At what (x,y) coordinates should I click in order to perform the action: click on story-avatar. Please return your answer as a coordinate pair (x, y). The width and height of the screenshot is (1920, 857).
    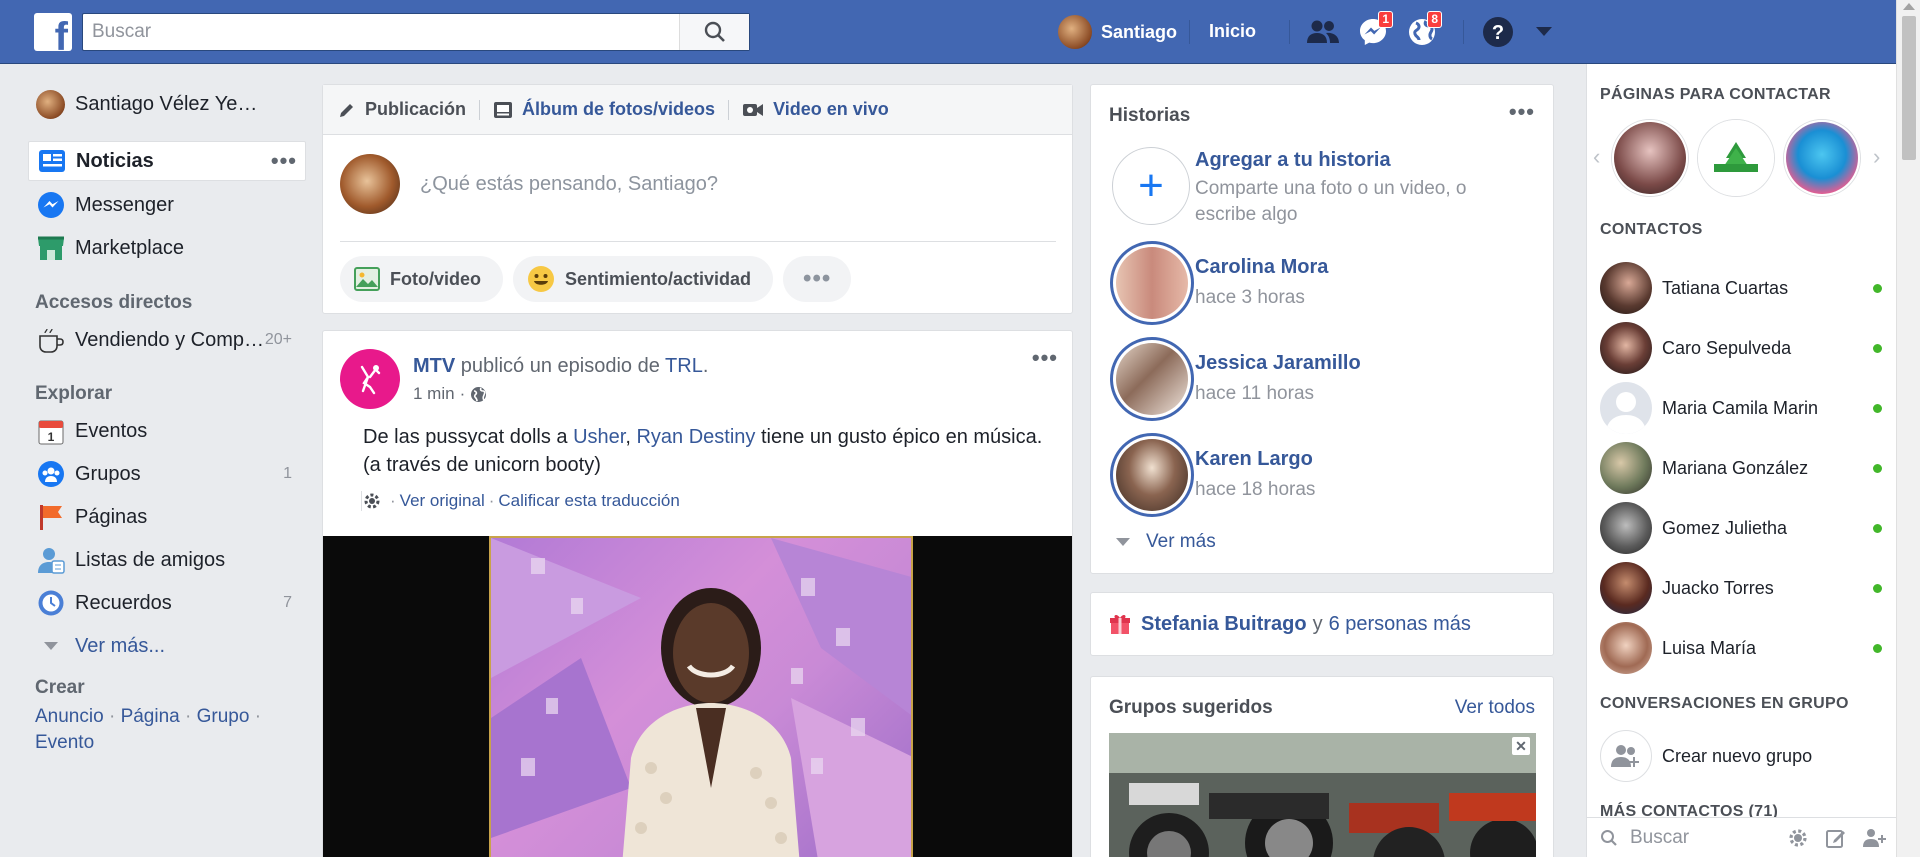
    Looking at the image, I should click on (1152, 475).